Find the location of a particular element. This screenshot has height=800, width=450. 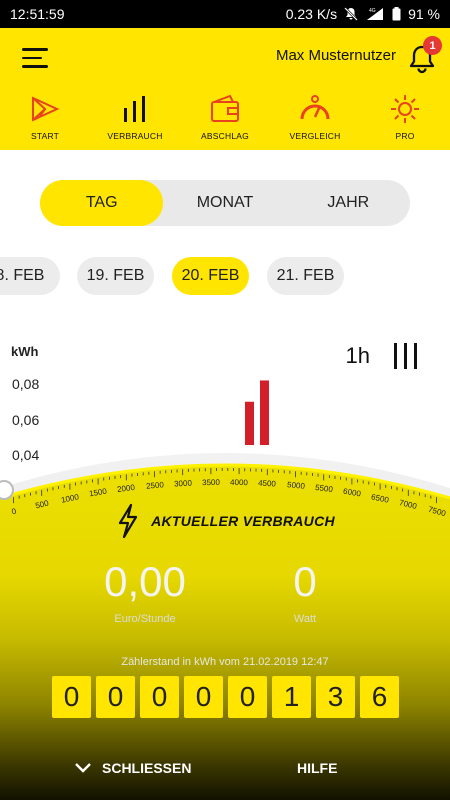

meter-reading-digits: 0 0 0 0 0 1 3 6 is located at coordinates (225, 697).